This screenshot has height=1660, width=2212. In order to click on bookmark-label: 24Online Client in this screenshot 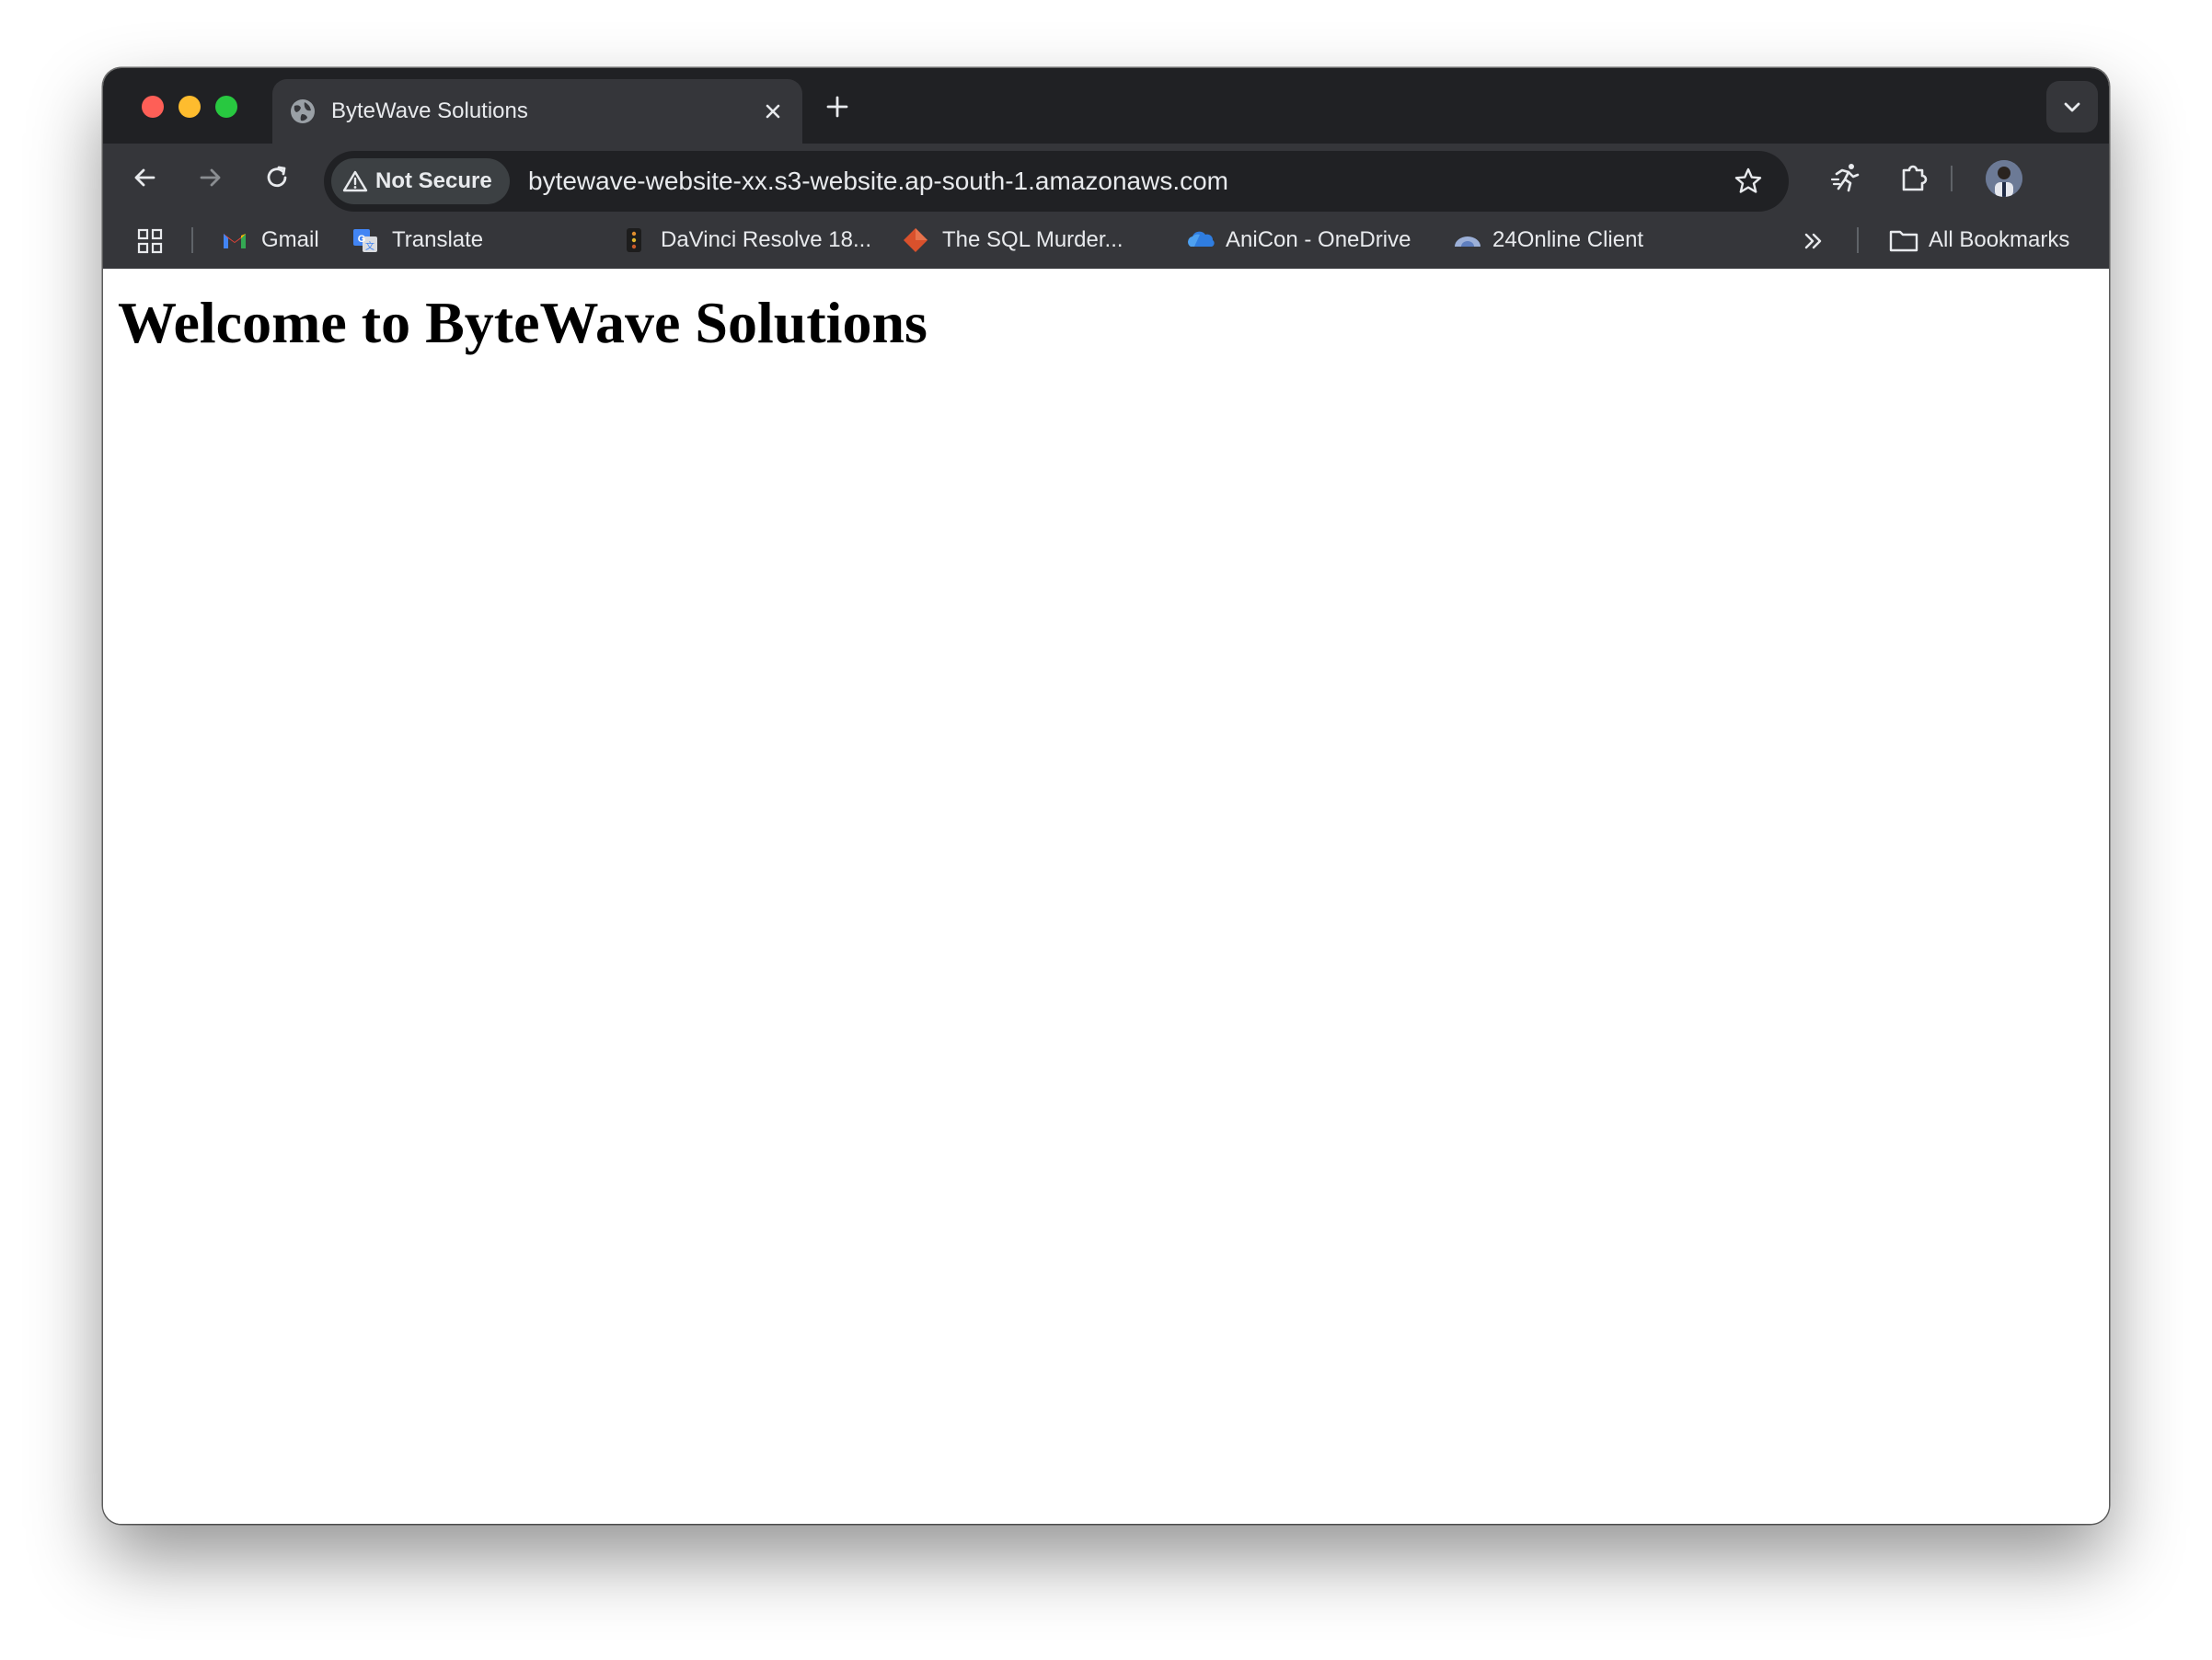, I will do `click(1568, 239)`.